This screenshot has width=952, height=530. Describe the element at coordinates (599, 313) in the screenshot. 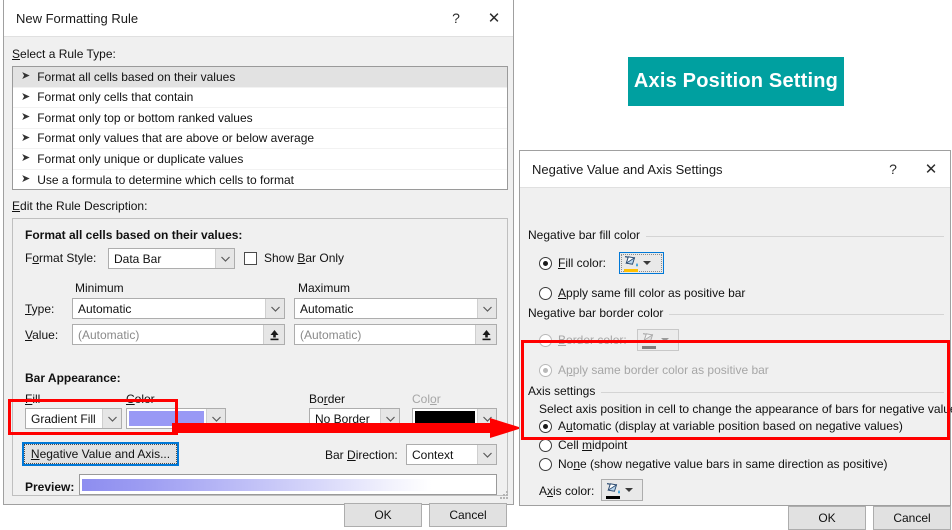

I see `group-caption: Negative bar border color` at that location.